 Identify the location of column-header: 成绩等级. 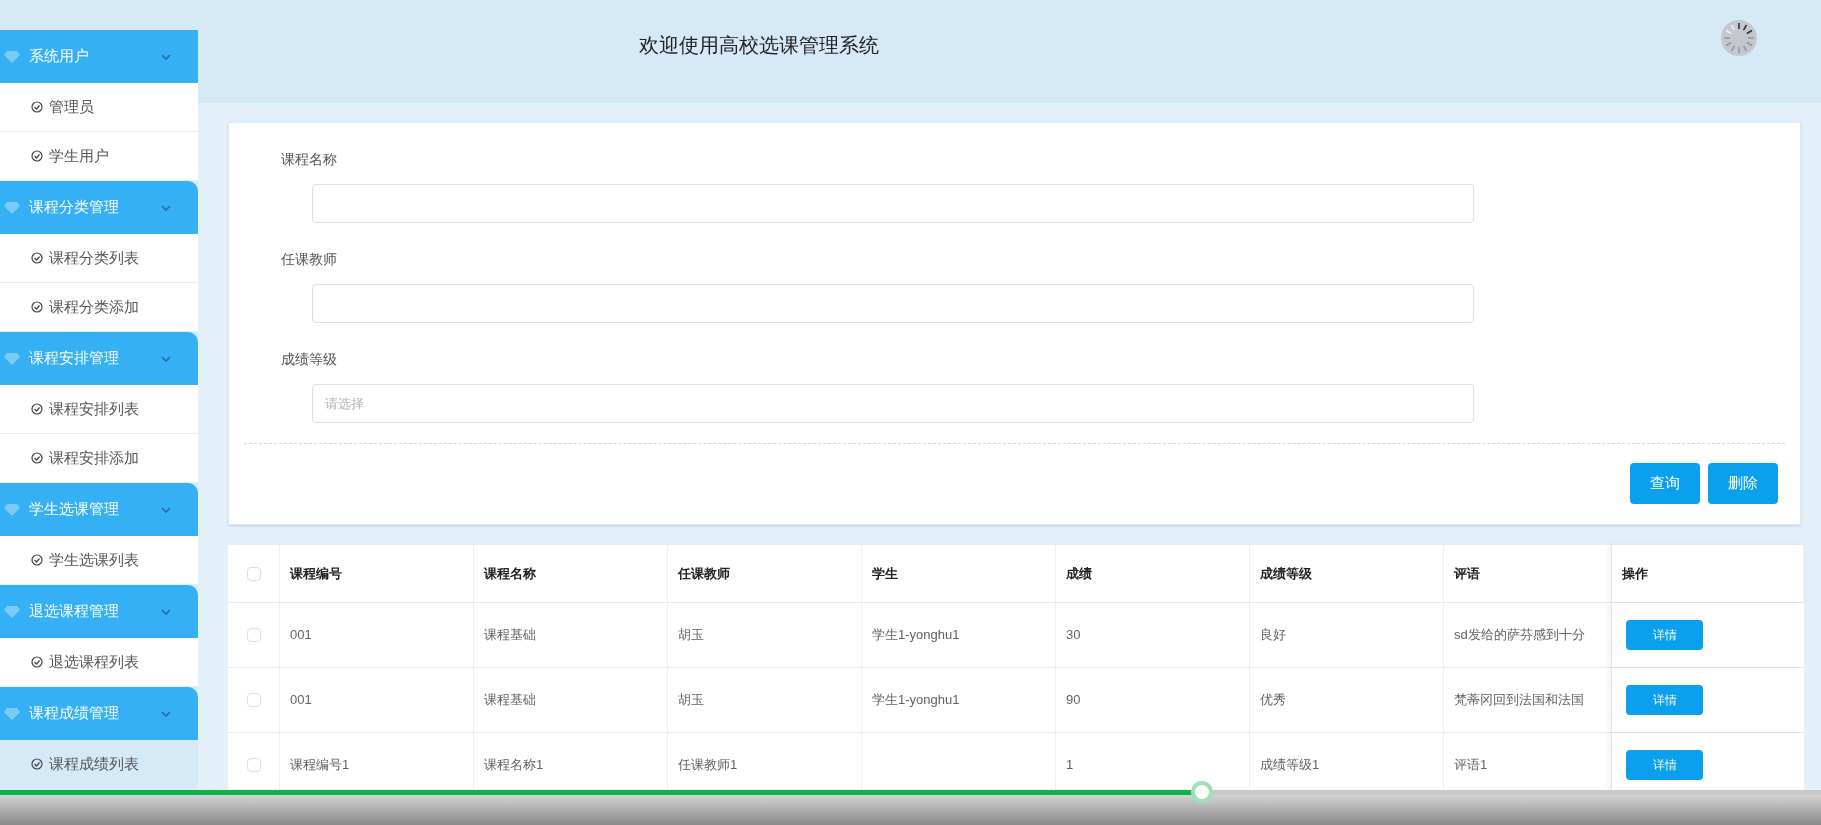
(1347, 573).